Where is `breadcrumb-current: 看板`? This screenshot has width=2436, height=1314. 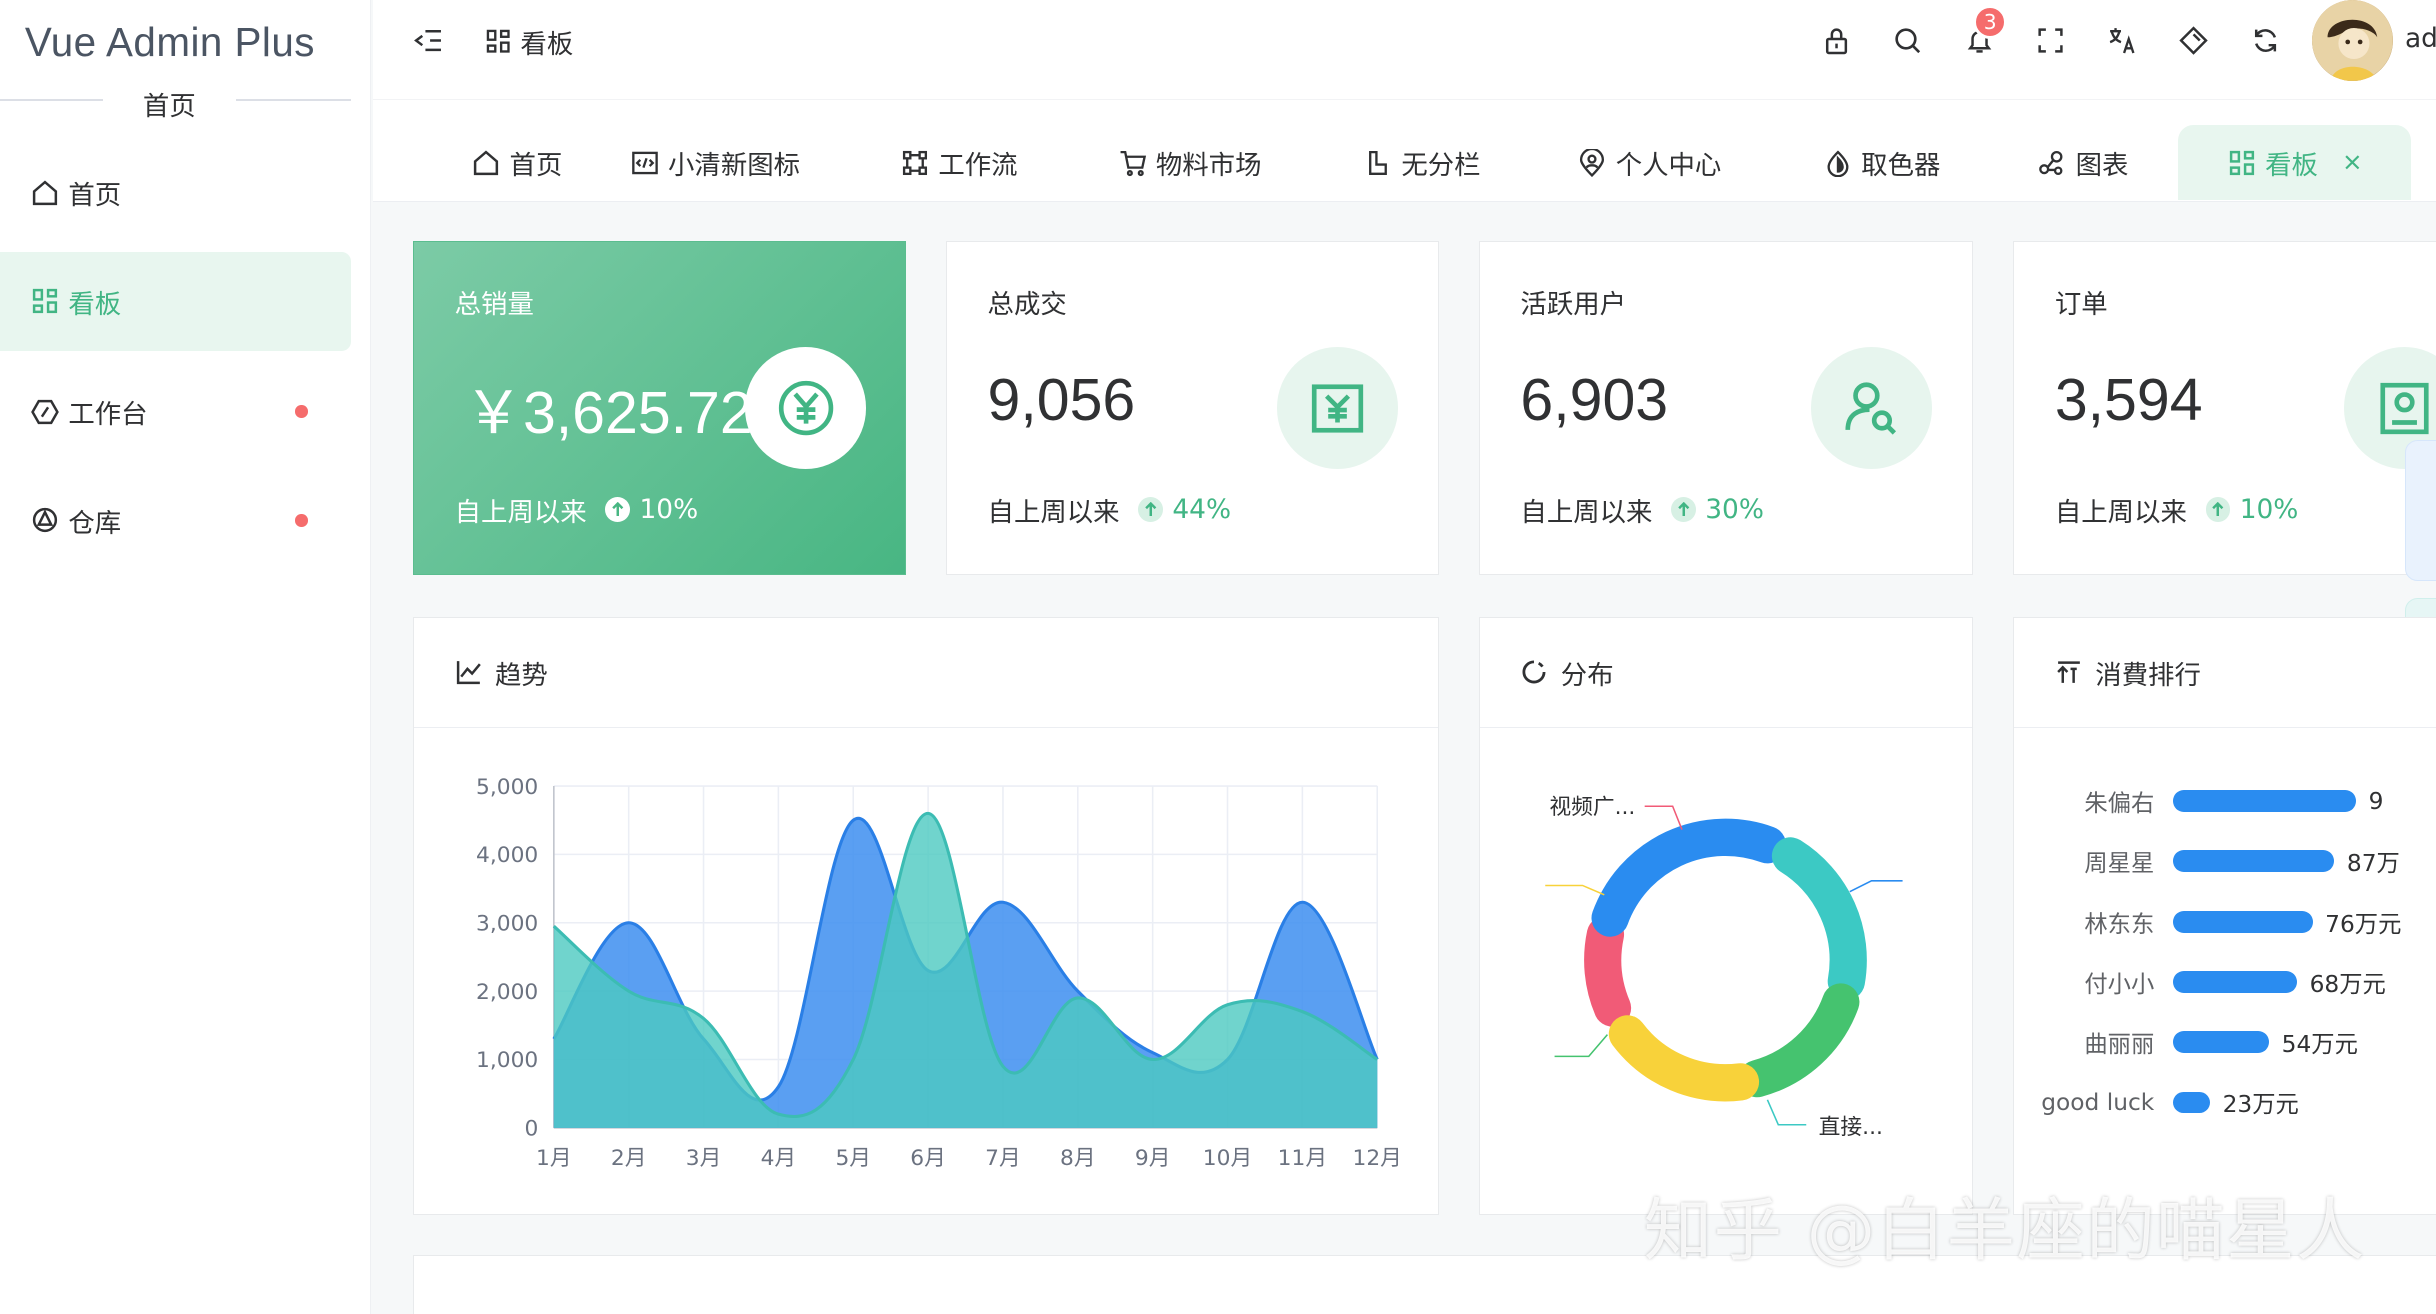
breadcrumb-current: 看板 is located at coordinates (547, 44).